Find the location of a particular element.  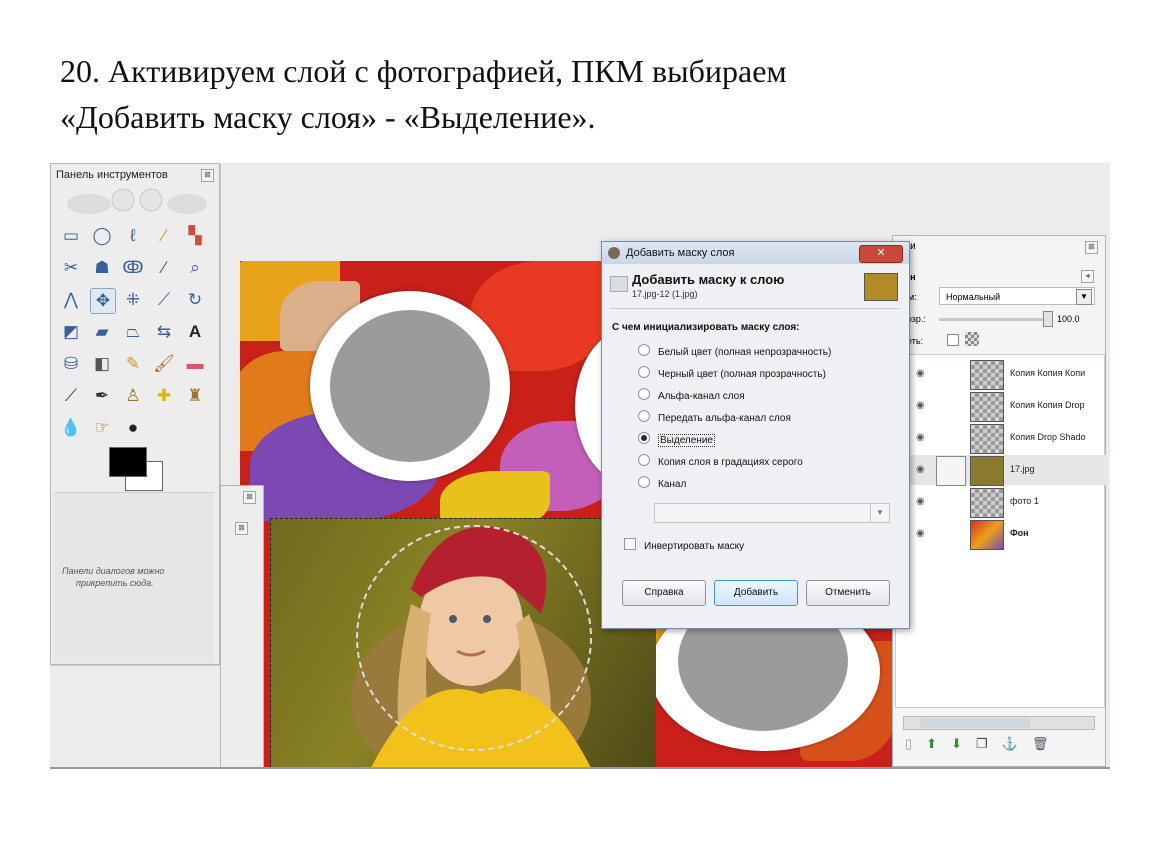

radio-option-grayscale: Копия слоя в градациях серого is located at coordinates (720, 462).